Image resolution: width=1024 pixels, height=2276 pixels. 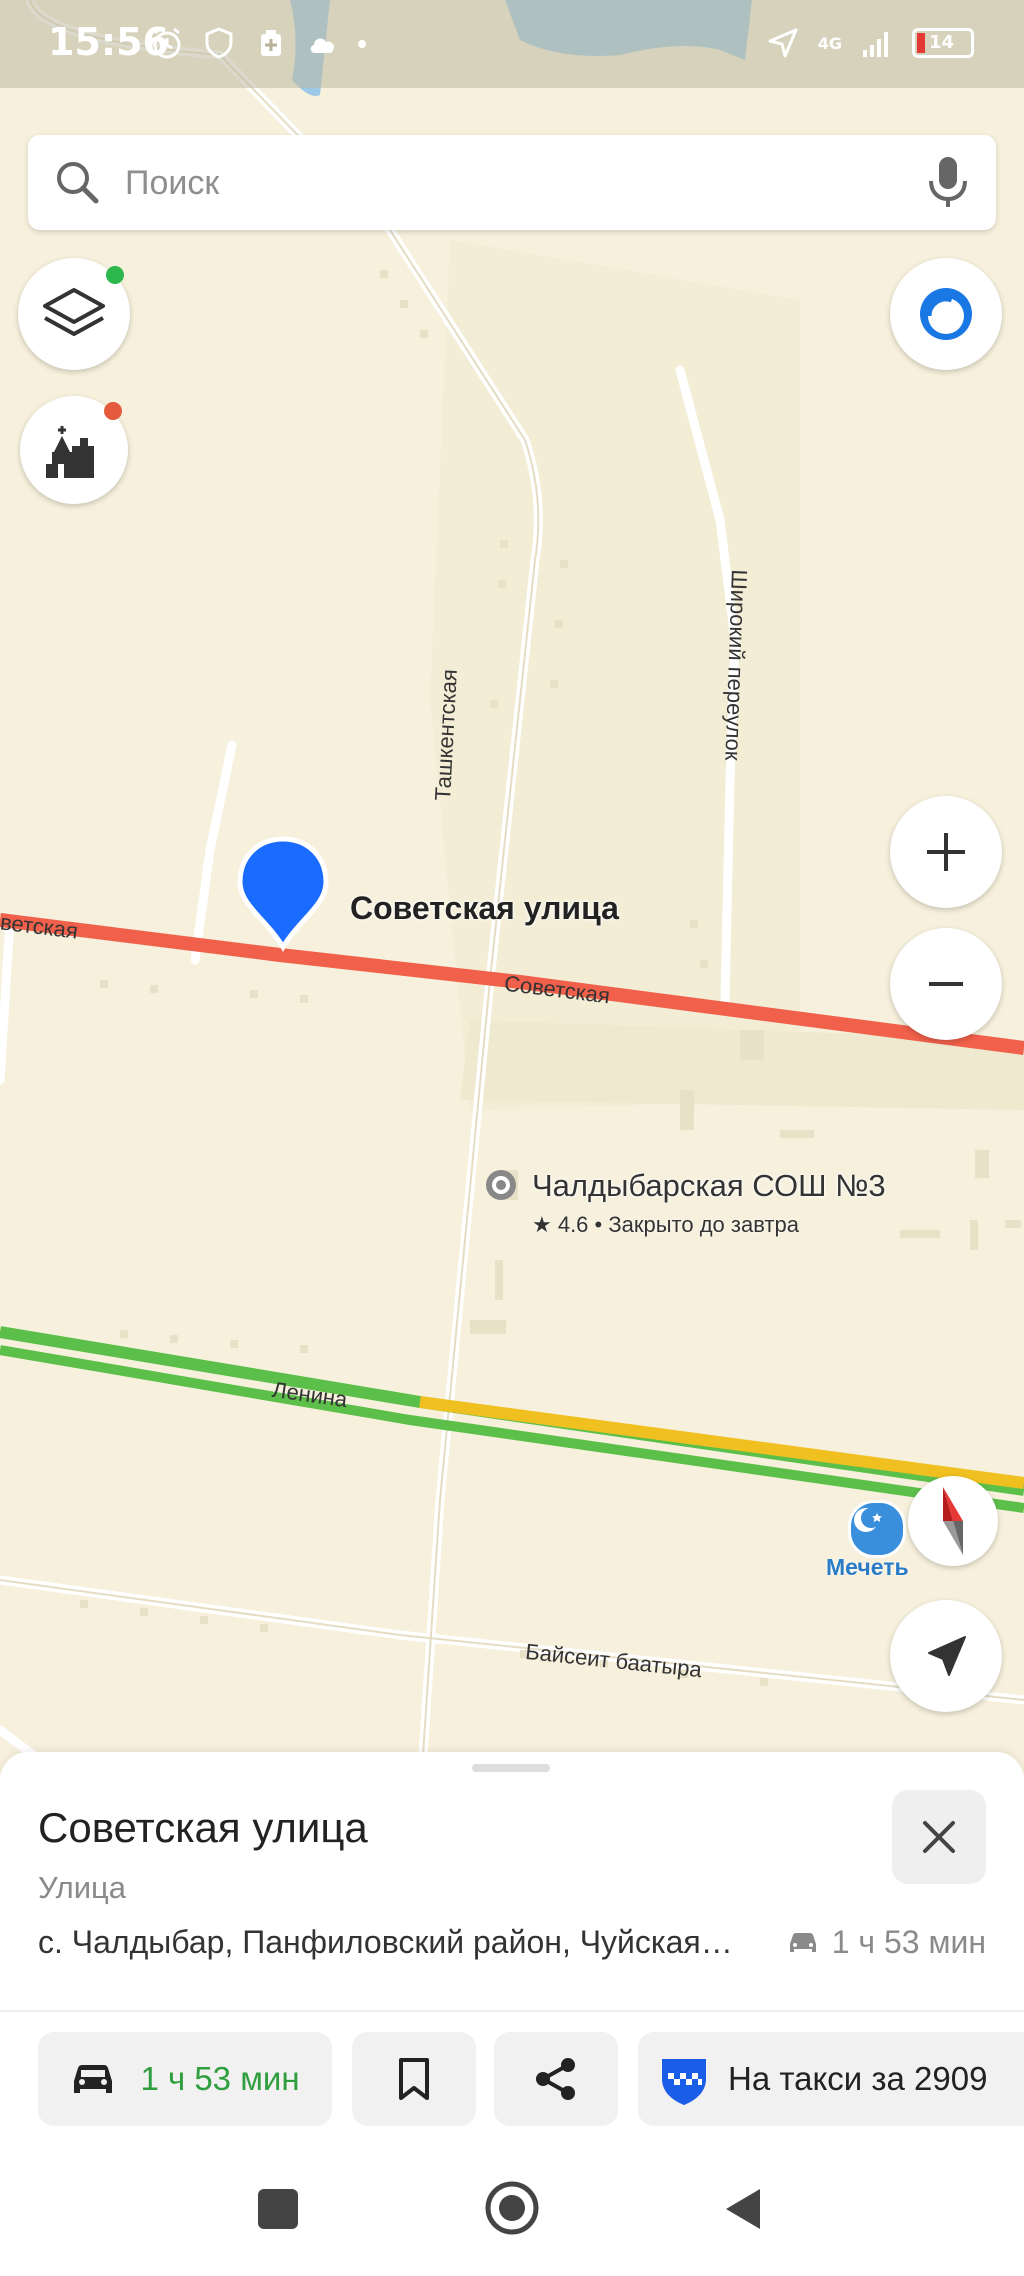 What do you see at coordinates (484, 908) in the screenshot?
I see `pin-label: Советская улица` at bounding box center [484, 908].